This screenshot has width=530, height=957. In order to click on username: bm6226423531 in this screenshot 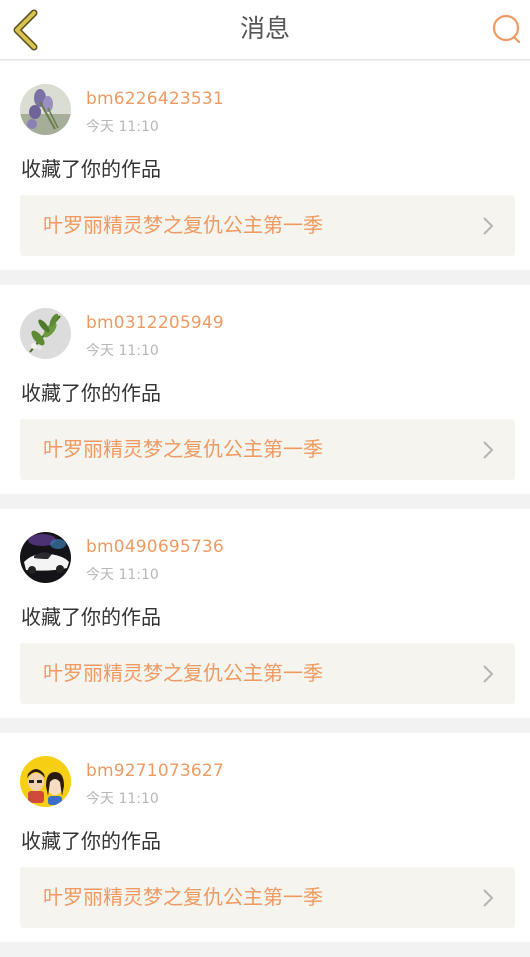, I will do `click(155, 99)`.